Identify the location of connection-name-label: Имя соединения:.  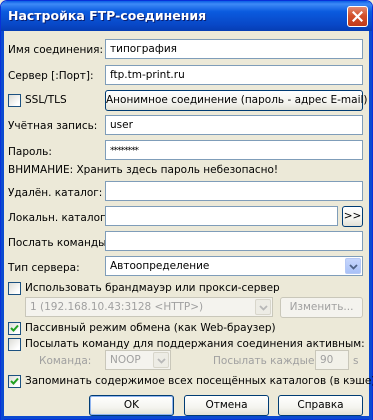
(56, 50).